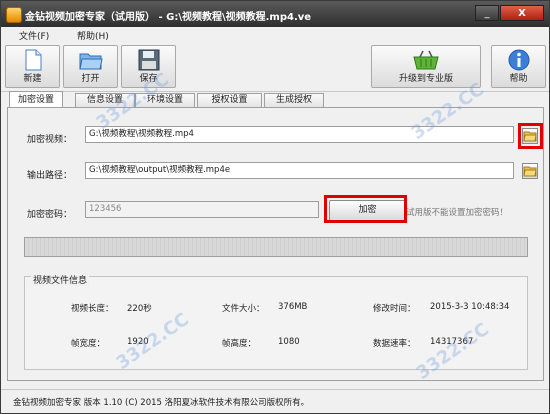 The width and height of the screenshot is (550, 414). Describe the element at coordinates (518, 79) in the screenshot. I see `help-button-label: 帮助` at that location.